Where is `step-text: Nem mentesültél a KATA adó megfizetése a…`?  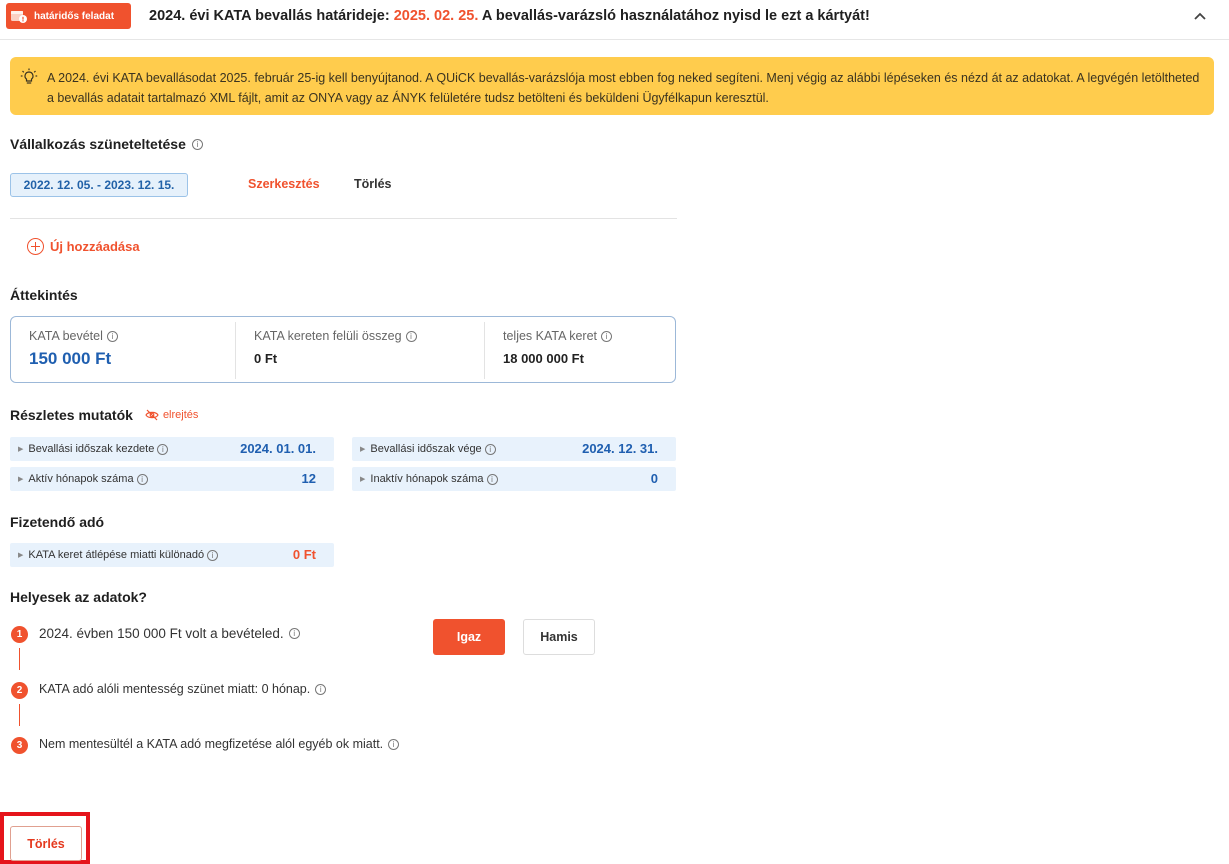
step-text: Nem mentesültél a KATA adó megfizetése a… is located at coordinates (219, 744).